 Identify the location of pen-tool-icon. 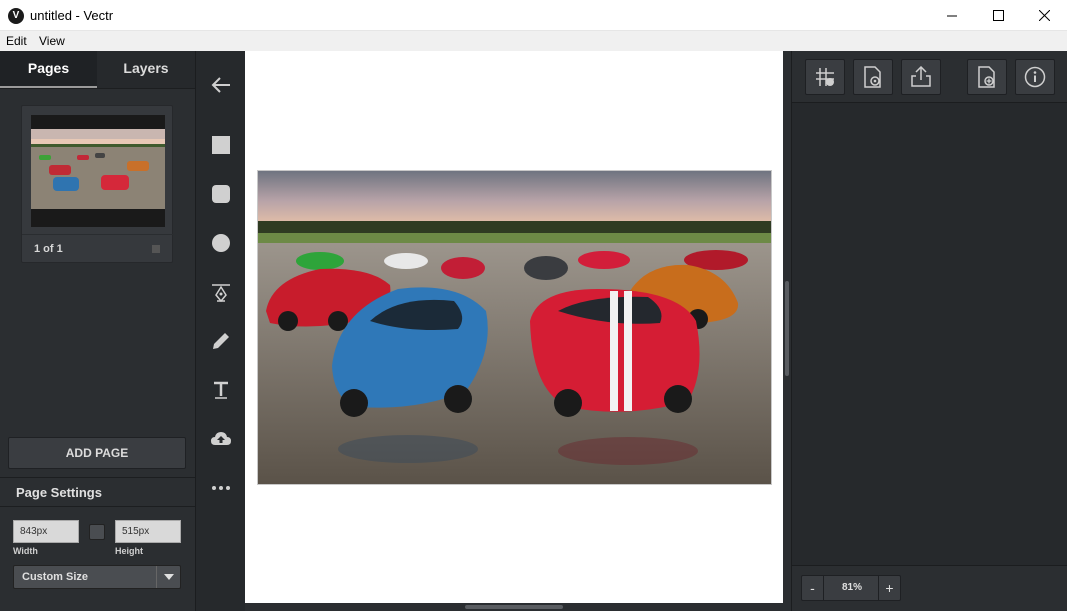
(221, 292).